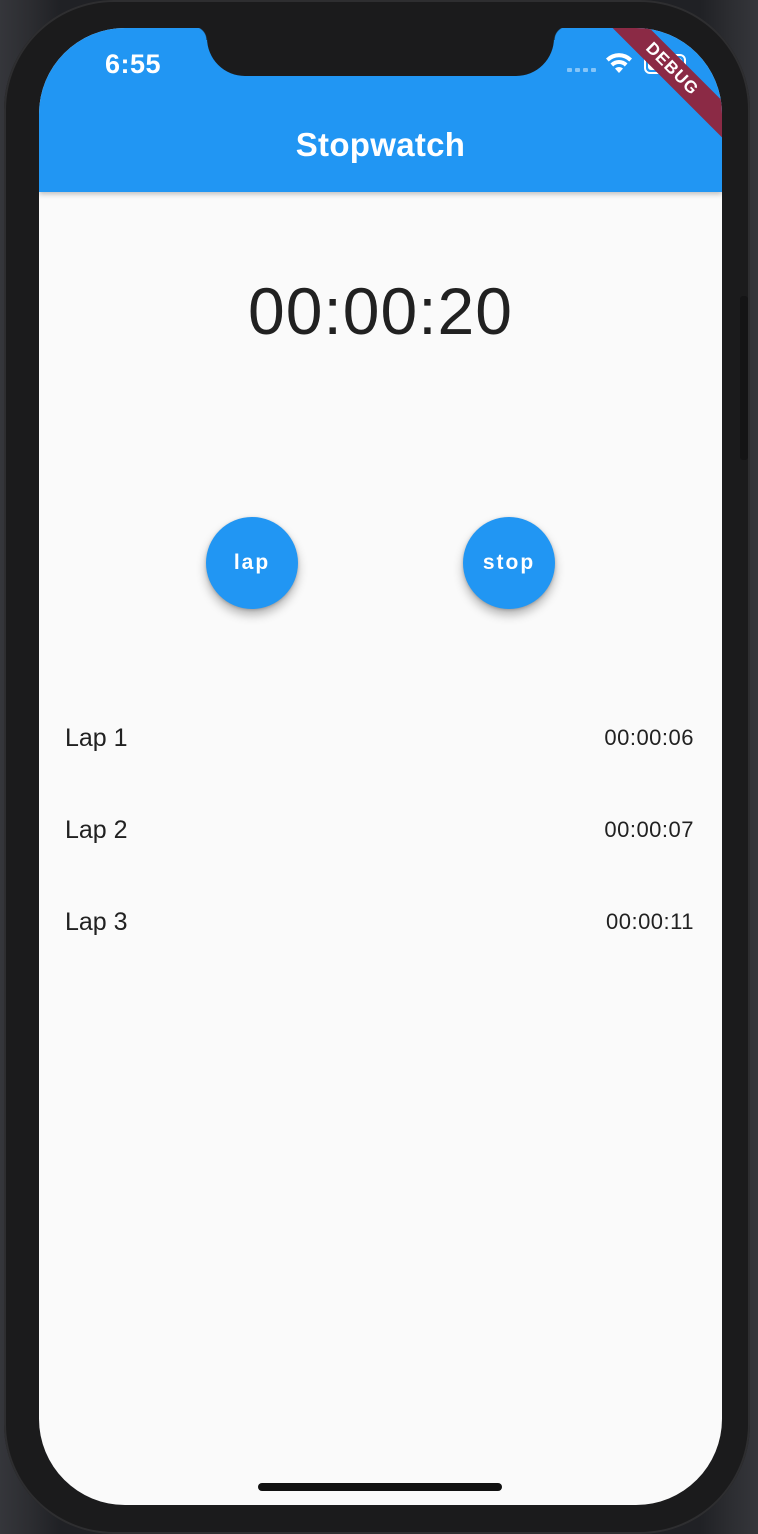  I want to click on phone-notch, so click(380, 52).